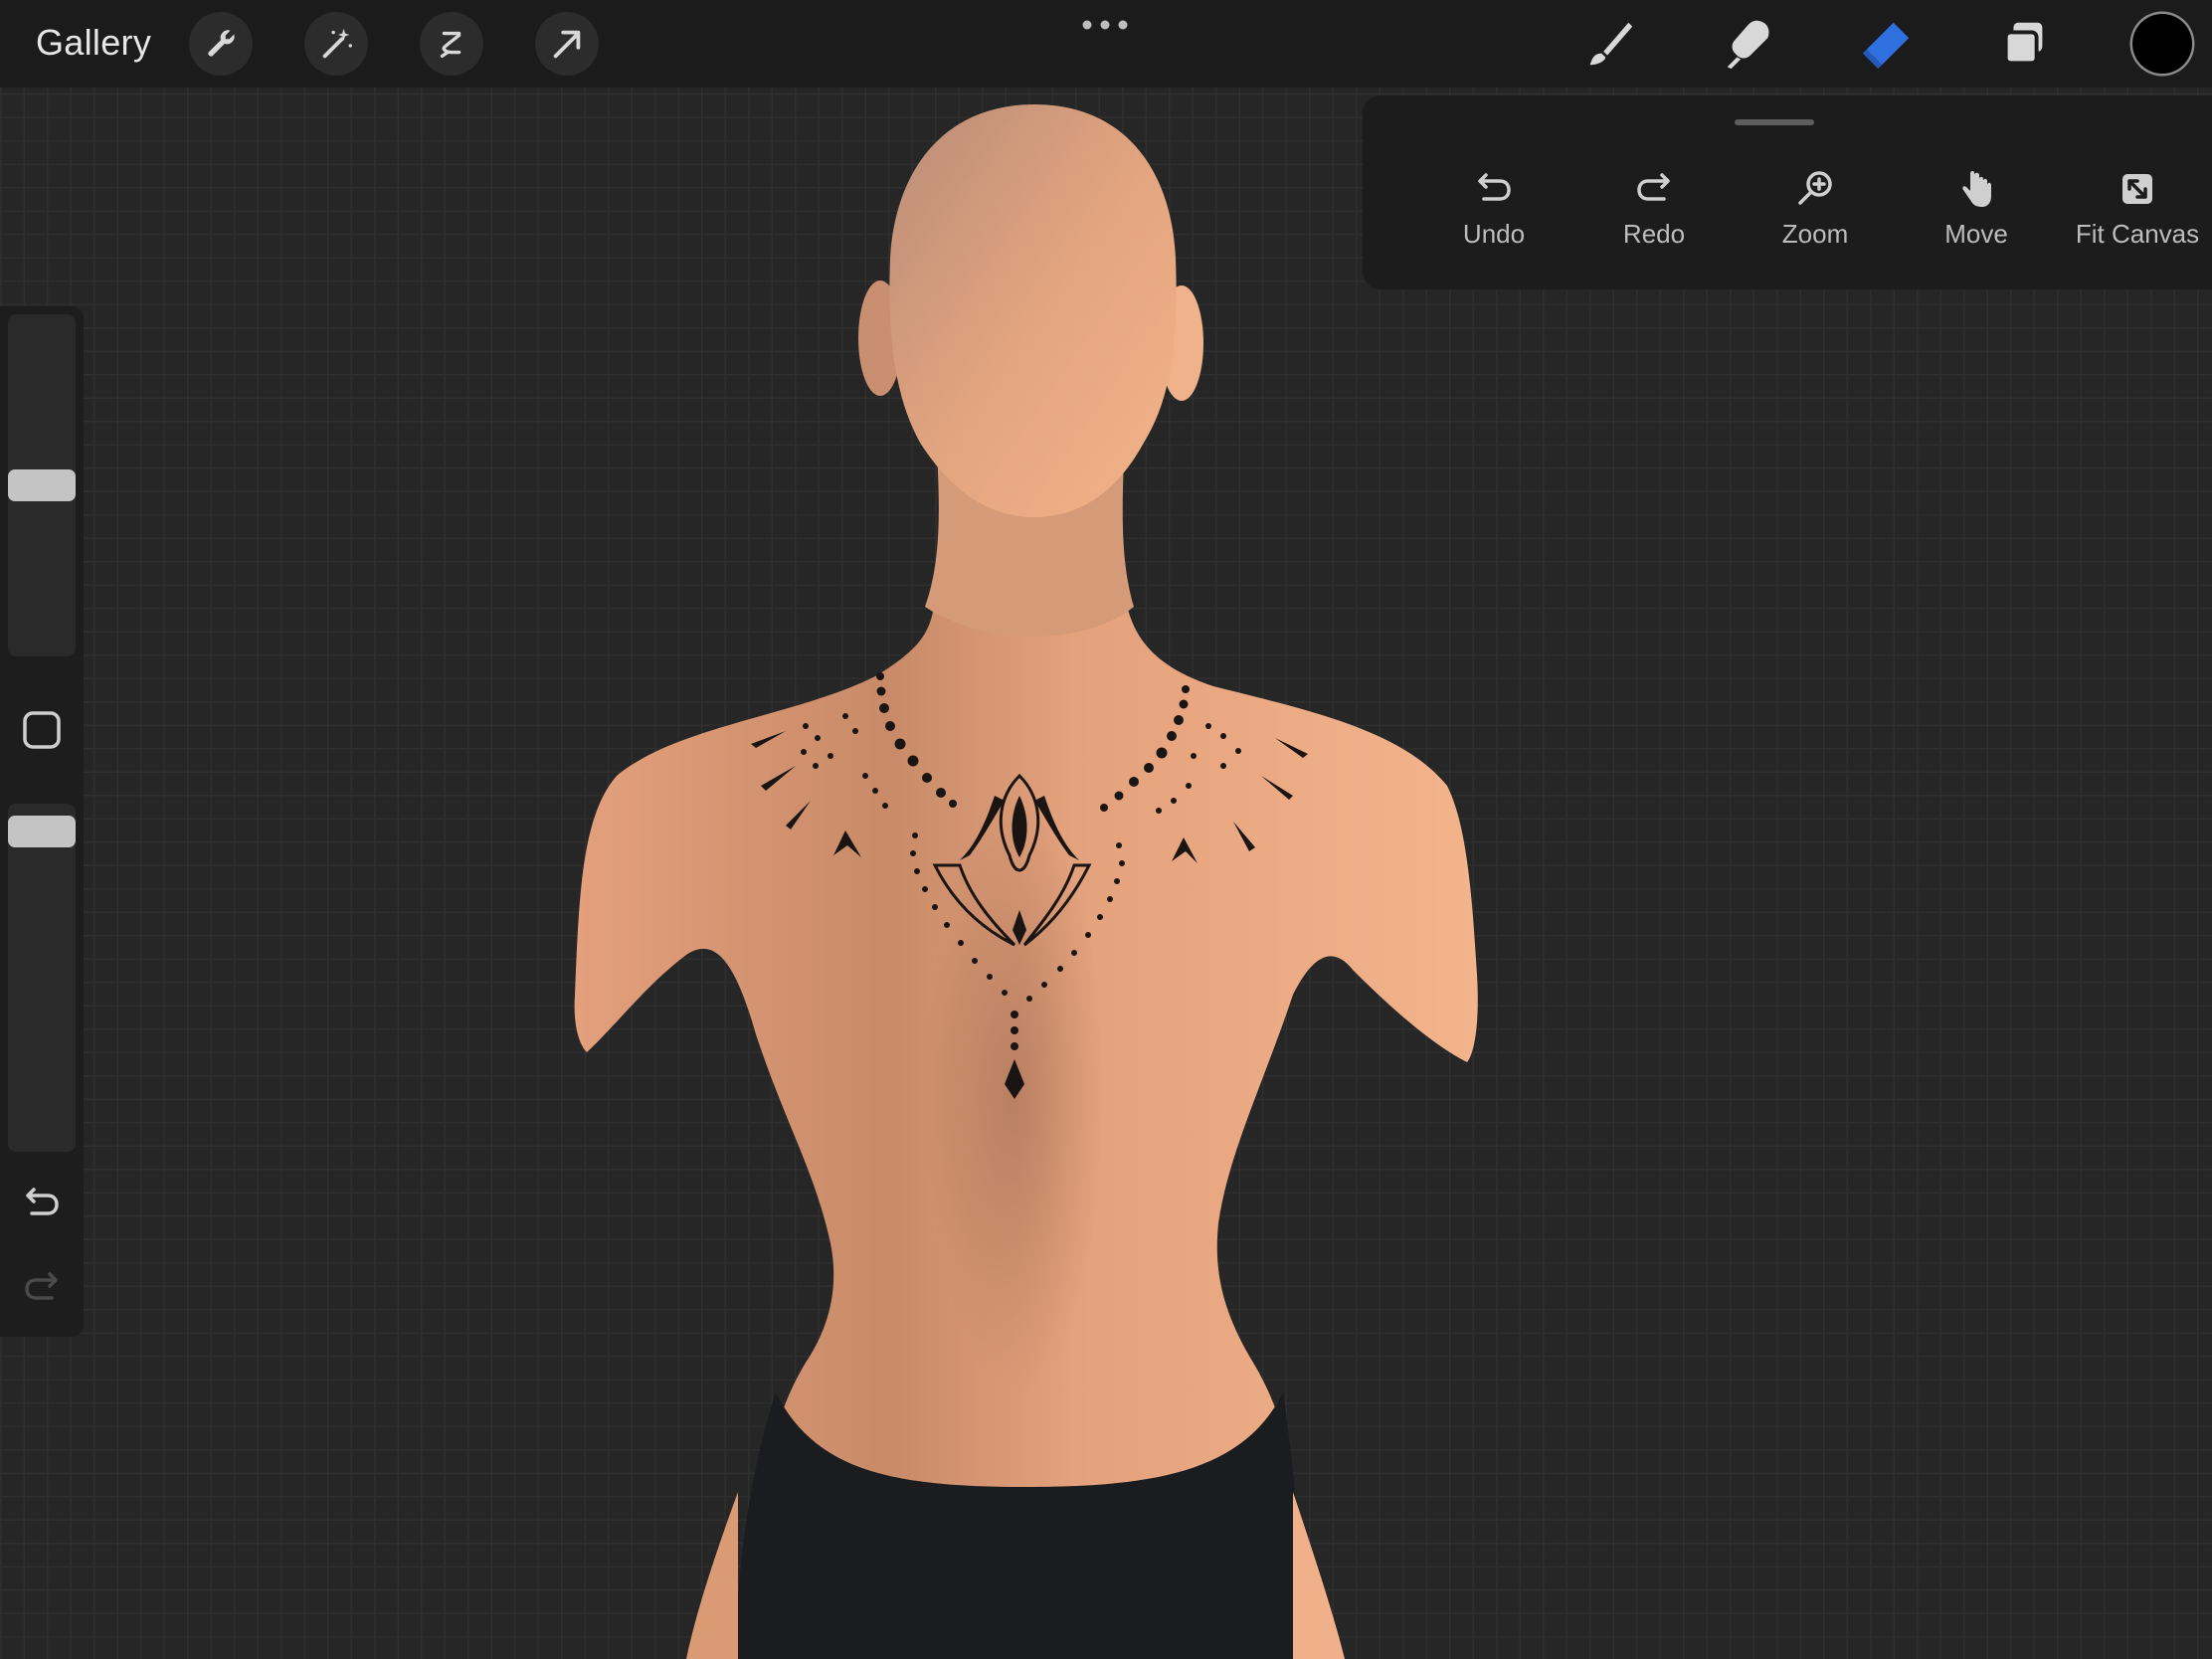 The width and height of the screenshot is (2212, 1659). I want to click on paint-tool-button, so click(1609, 44).